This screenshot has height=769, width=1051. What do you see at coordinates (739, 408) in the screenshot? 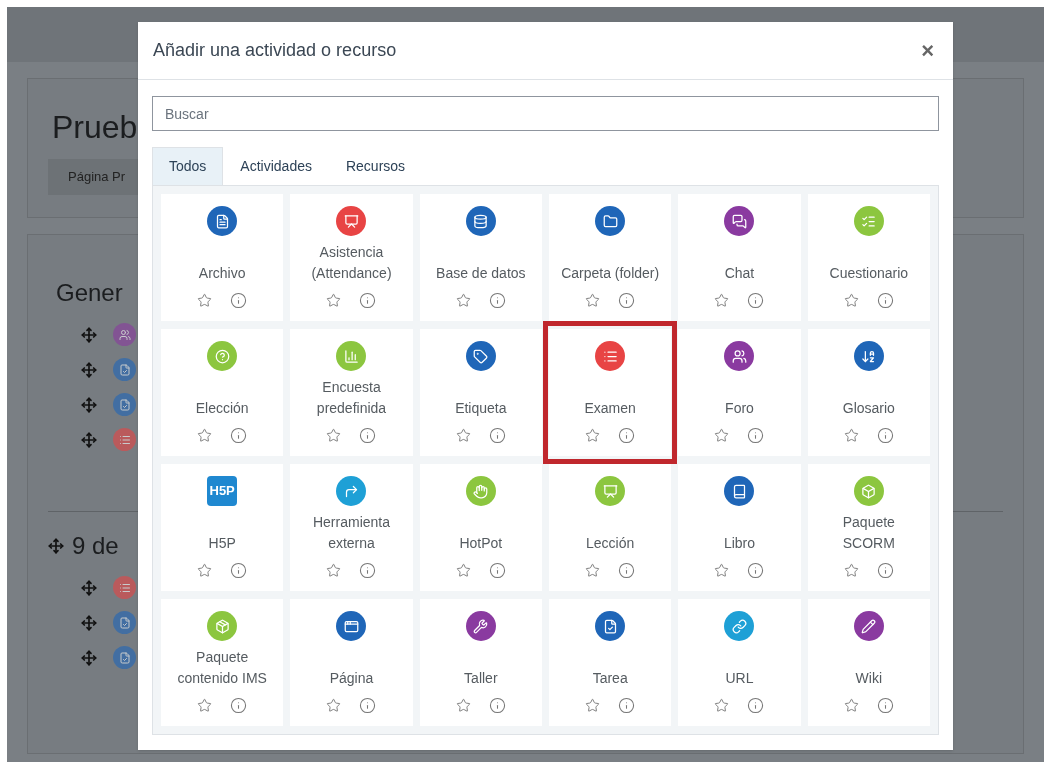
I see `activity-name: Foro` at bounding box center [739, 408].